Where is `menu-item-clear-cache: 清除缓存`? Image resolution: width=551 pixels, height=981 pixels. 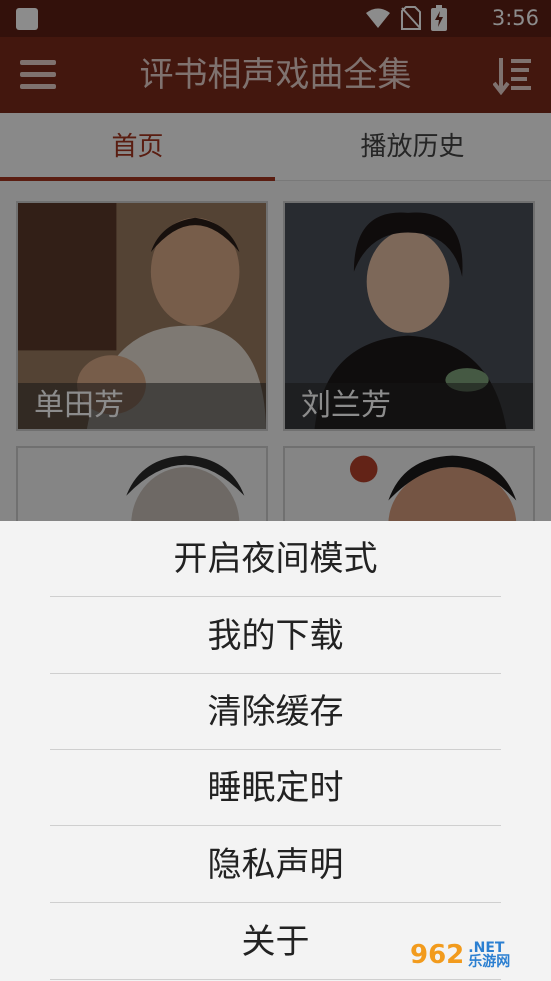 menu-item-clear-cache: 清除缓存 is located at coordinates (275, 712).